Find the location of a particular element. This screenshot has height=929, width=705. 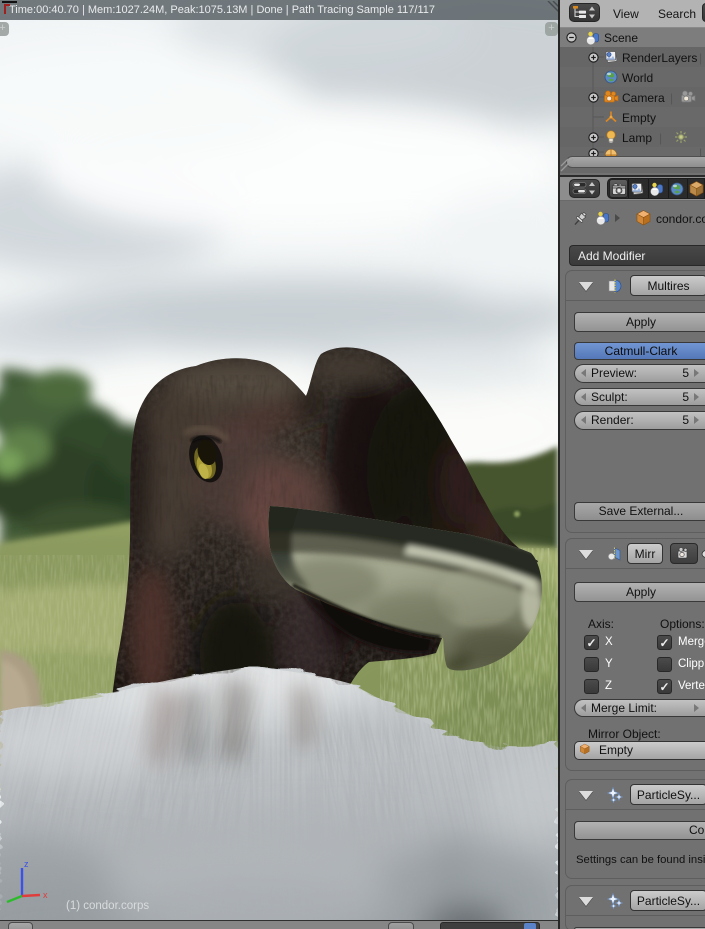

svg-text: z is located at coordinates (26, 864).